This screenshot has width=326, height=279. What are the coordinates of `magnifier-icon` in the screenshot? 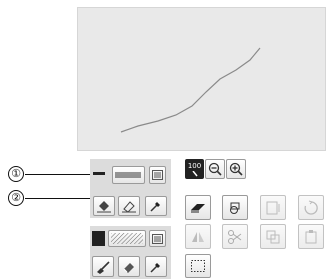 It's located at (194, 174).